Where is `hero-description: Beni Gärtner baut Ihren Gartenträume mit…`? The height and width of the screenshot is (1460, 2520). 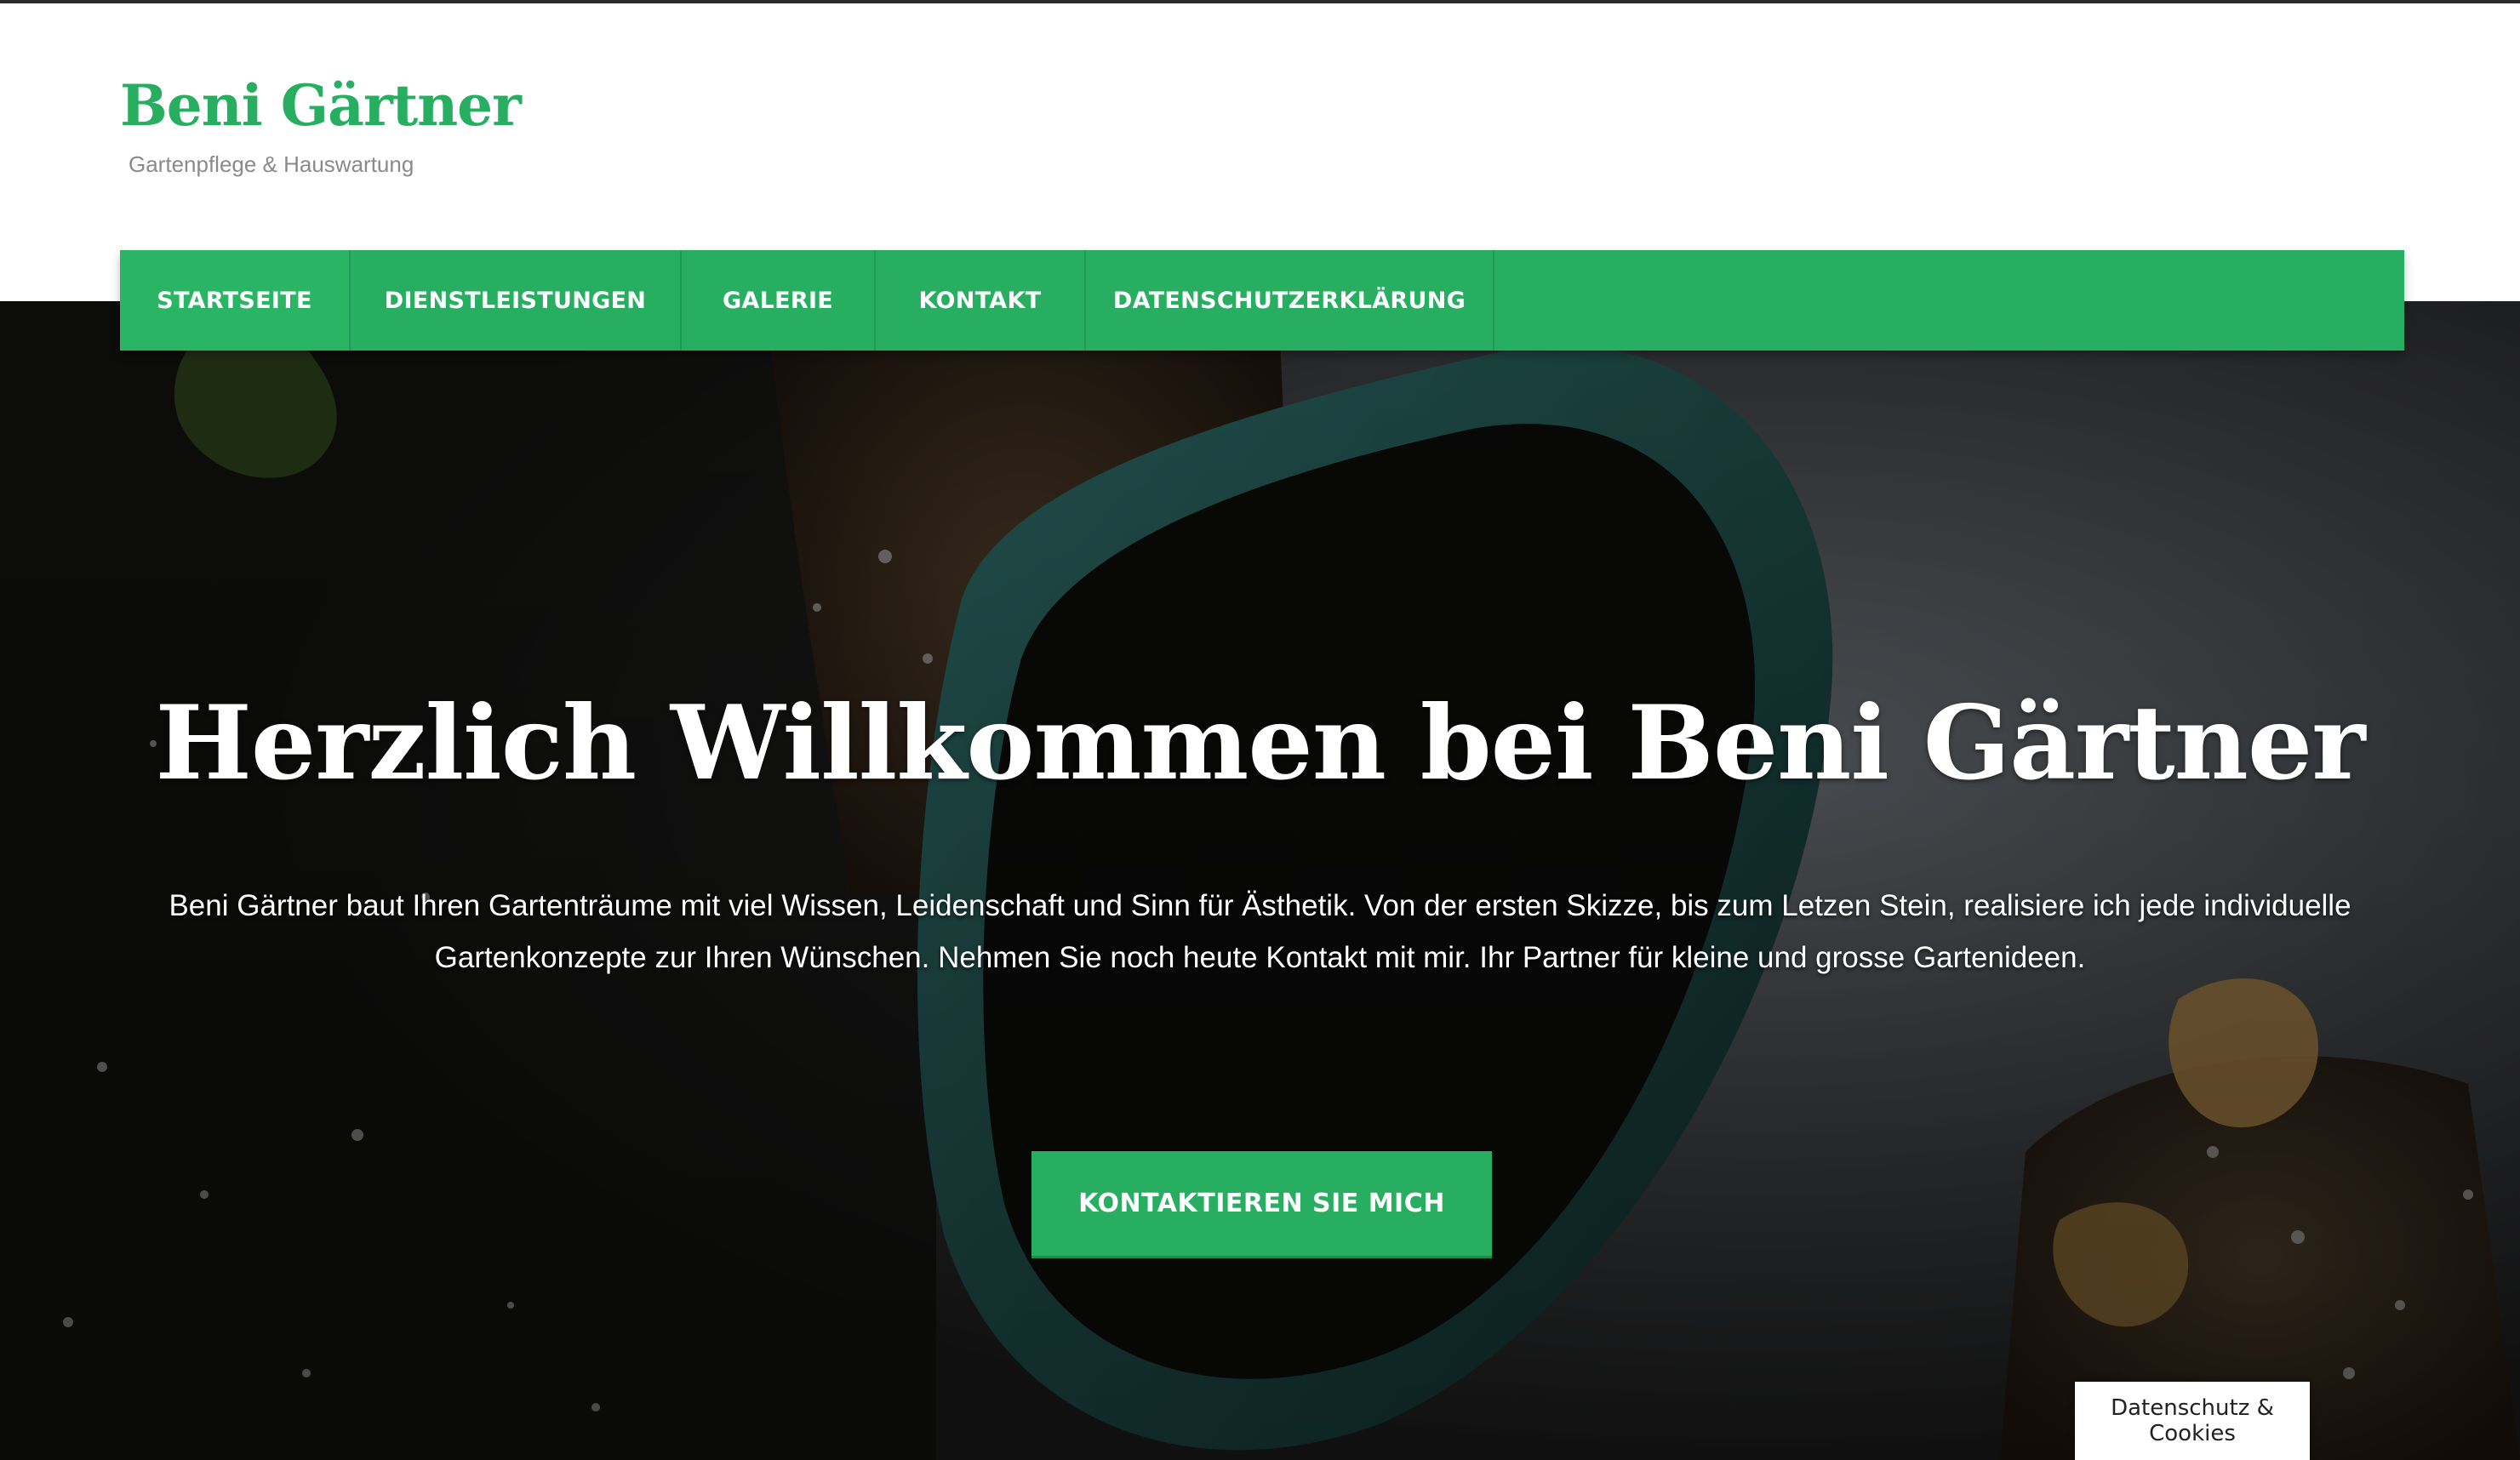
hero-description: Beni Gärtner baut Ihren Gartenträume mit… is located at coordinates (1260, 931).